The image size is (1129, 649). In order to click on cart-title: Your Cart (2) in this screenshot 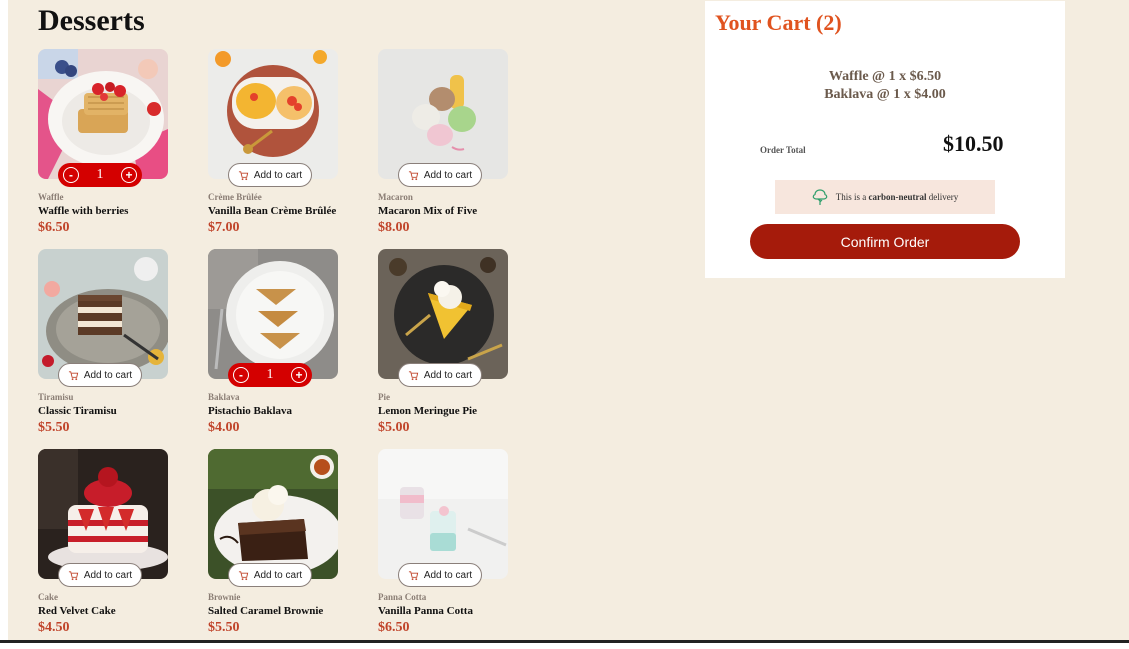, I will do `click(778, 22)`.